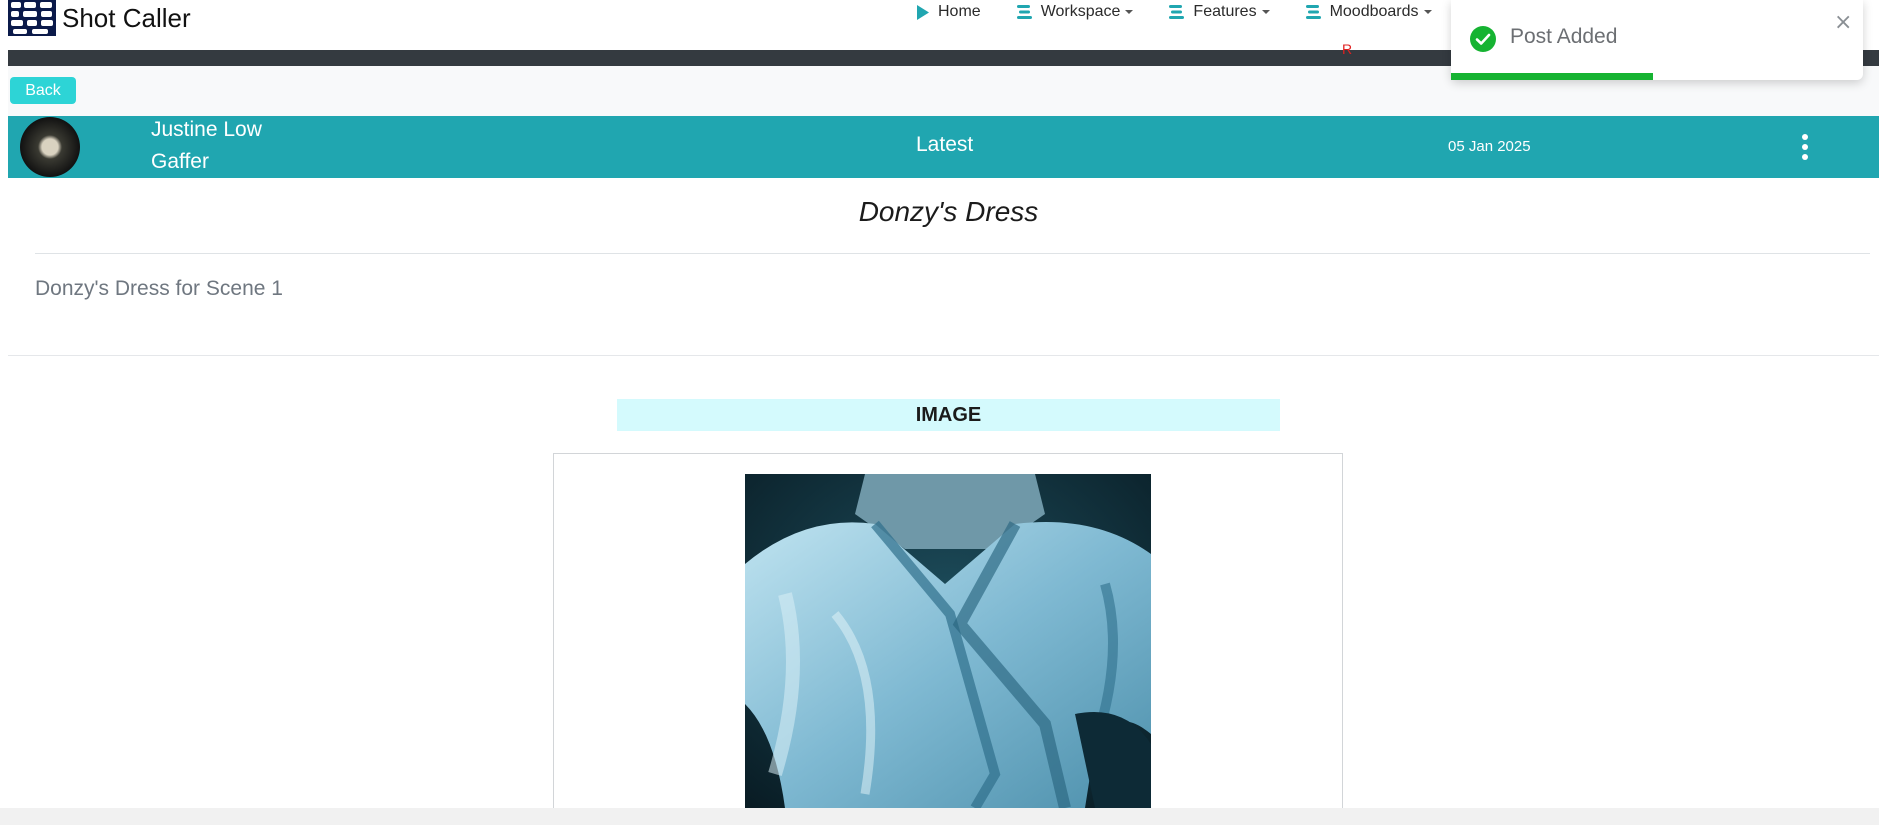 The width and height of the screenshot is (1879, 825). Describe the element at coordinates (206, 129) in the screenshot. I see `author-name: Justine Low` at that location.